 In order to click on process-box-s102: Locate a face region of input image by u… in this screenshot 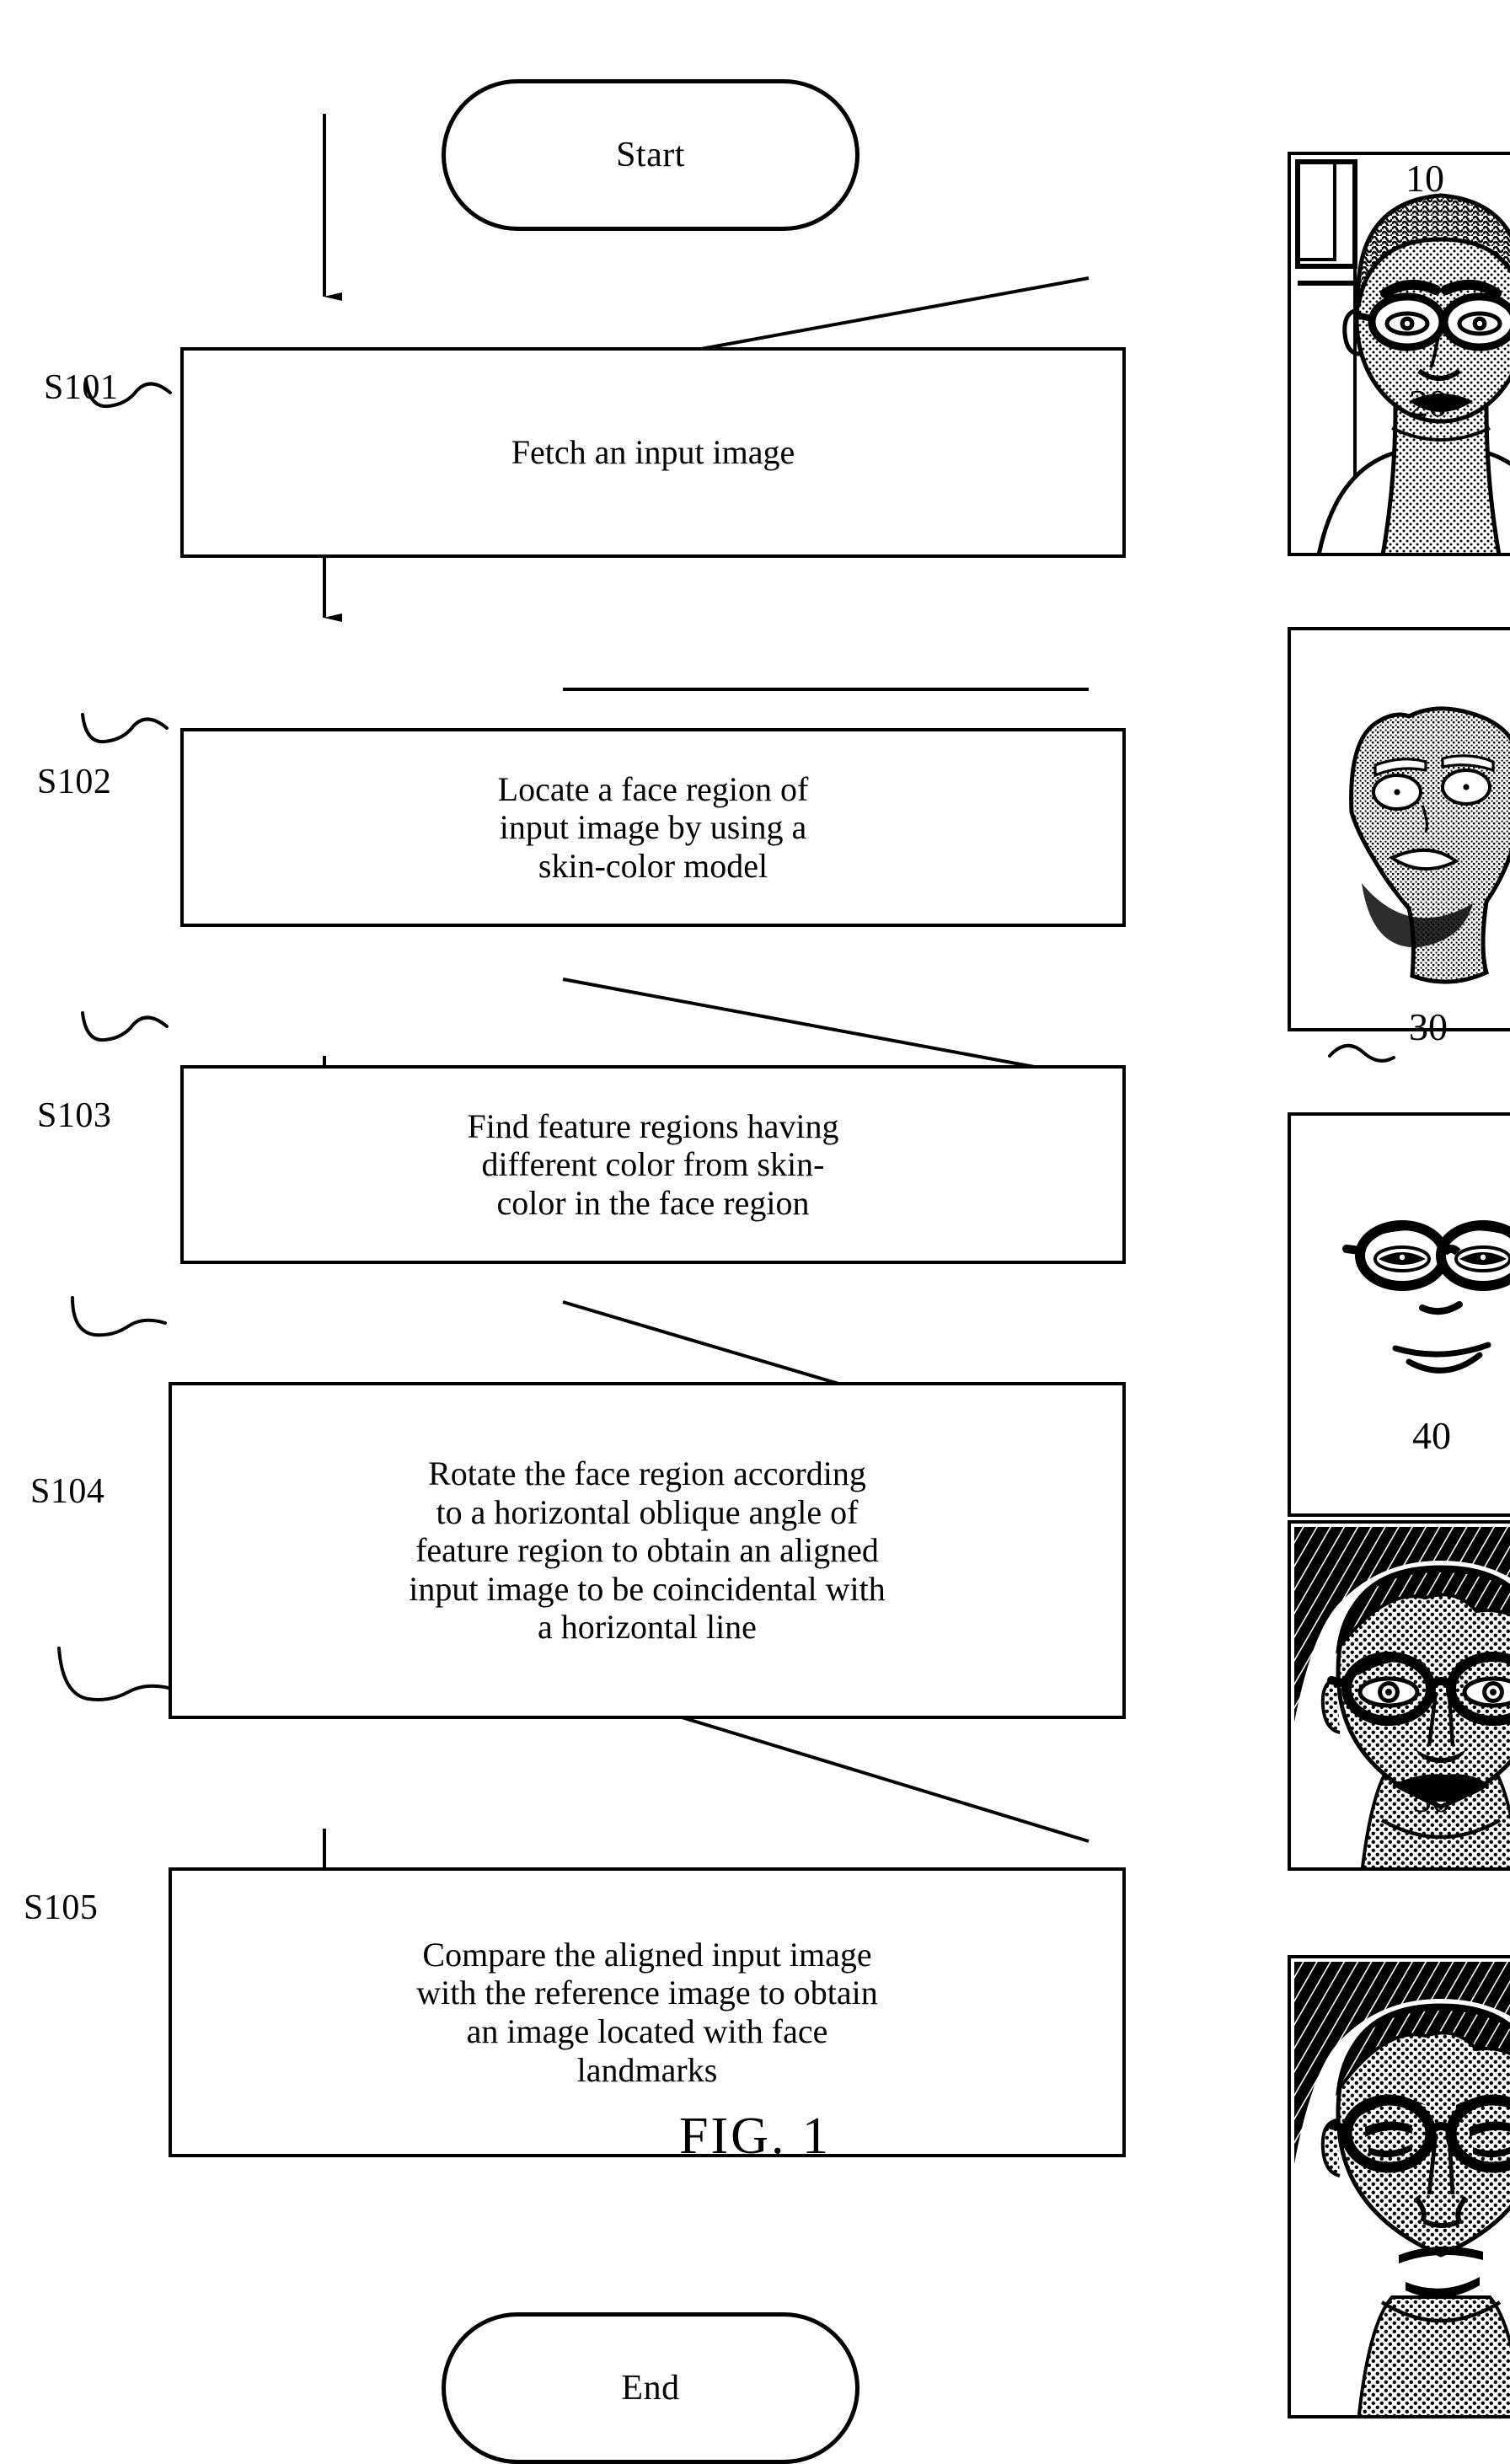, I will do `click(653, 827)`.